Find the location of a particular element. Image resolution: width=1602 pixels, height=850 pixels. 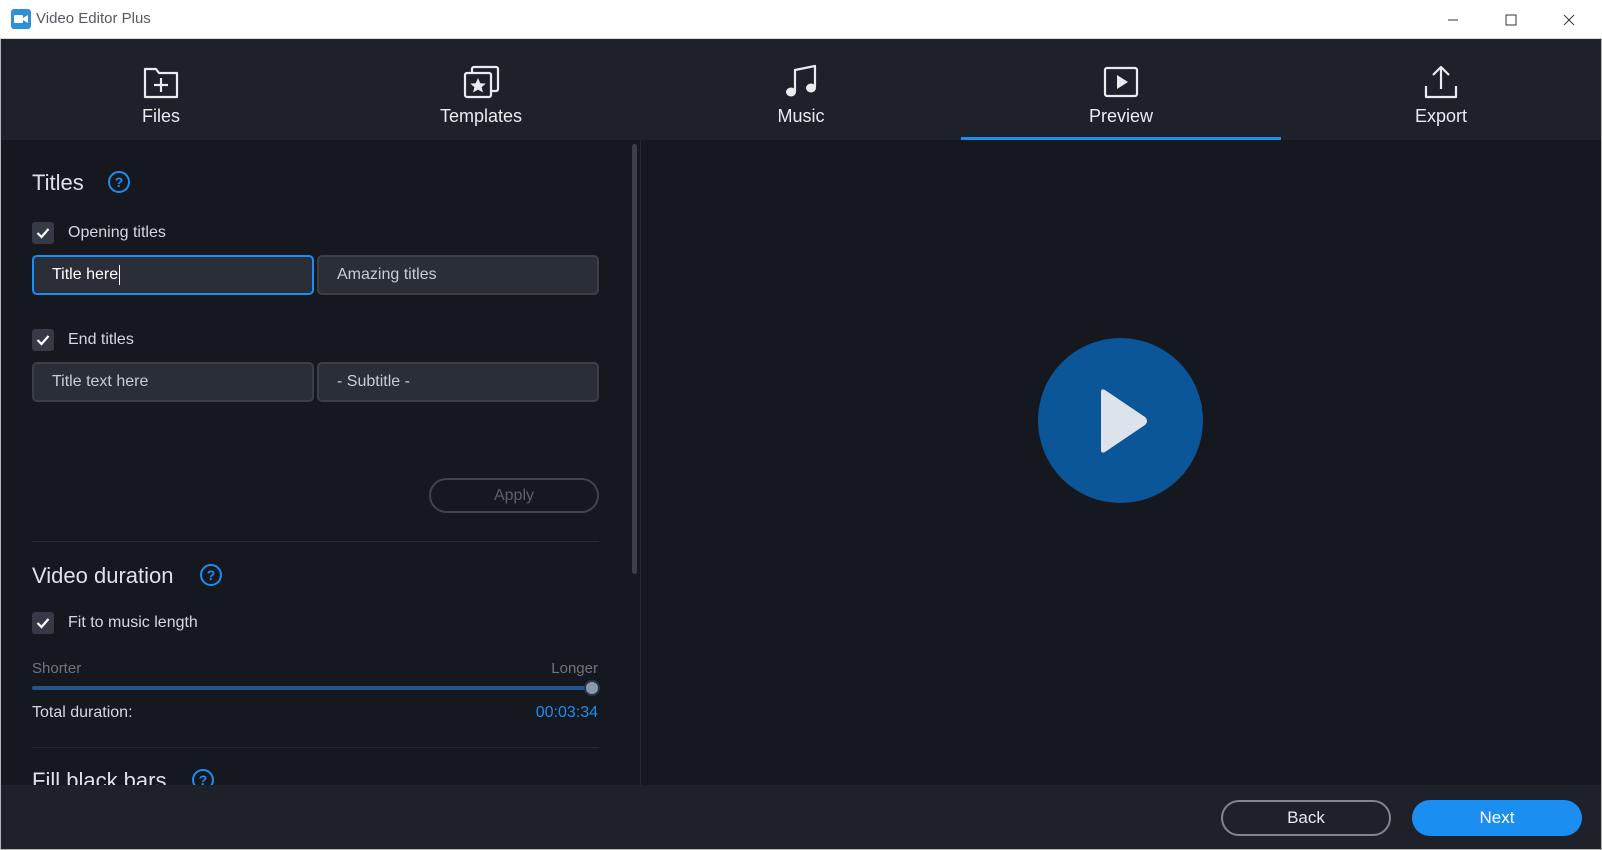

top-navigation: Files Templates Music Preview Export is located at coordinates (801, 89).